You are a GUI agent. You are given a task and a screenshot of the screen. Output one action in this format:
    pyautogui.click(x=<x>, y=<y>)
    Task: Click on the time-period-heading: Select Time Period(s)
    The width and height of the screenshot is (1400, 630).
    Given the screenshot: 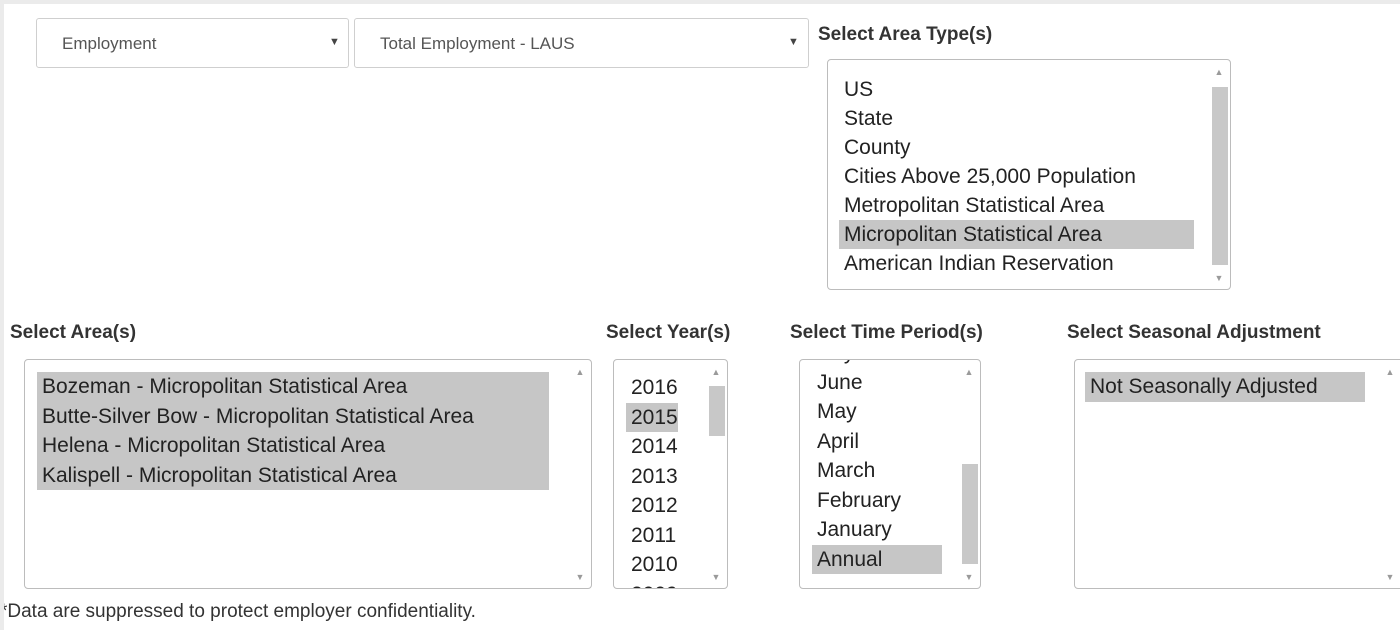 What is the action you would take?
    pyautogui.click(x=886, y=332)
    